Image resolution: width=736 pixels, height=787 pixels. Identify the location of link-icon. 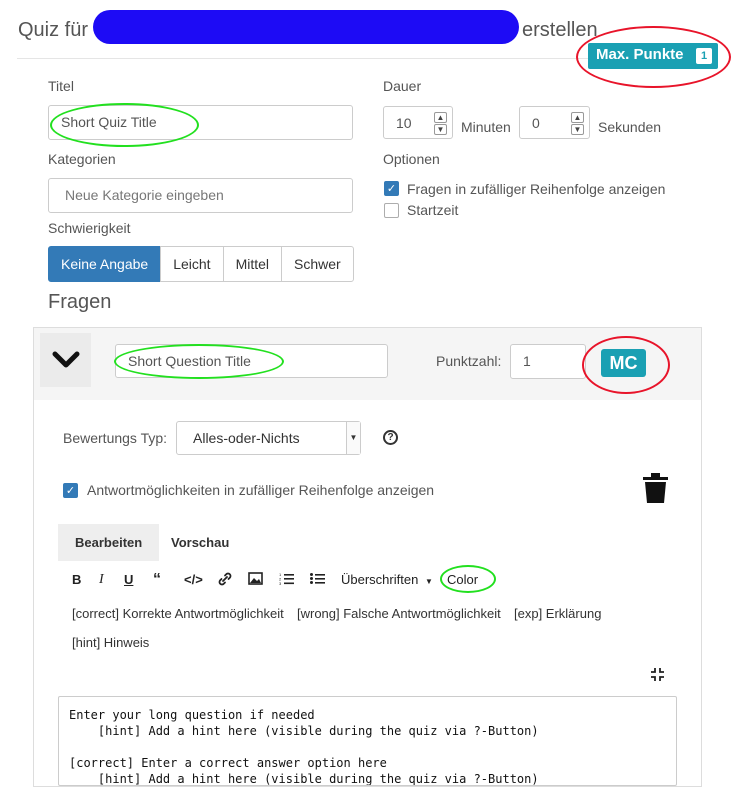
(225, 580).